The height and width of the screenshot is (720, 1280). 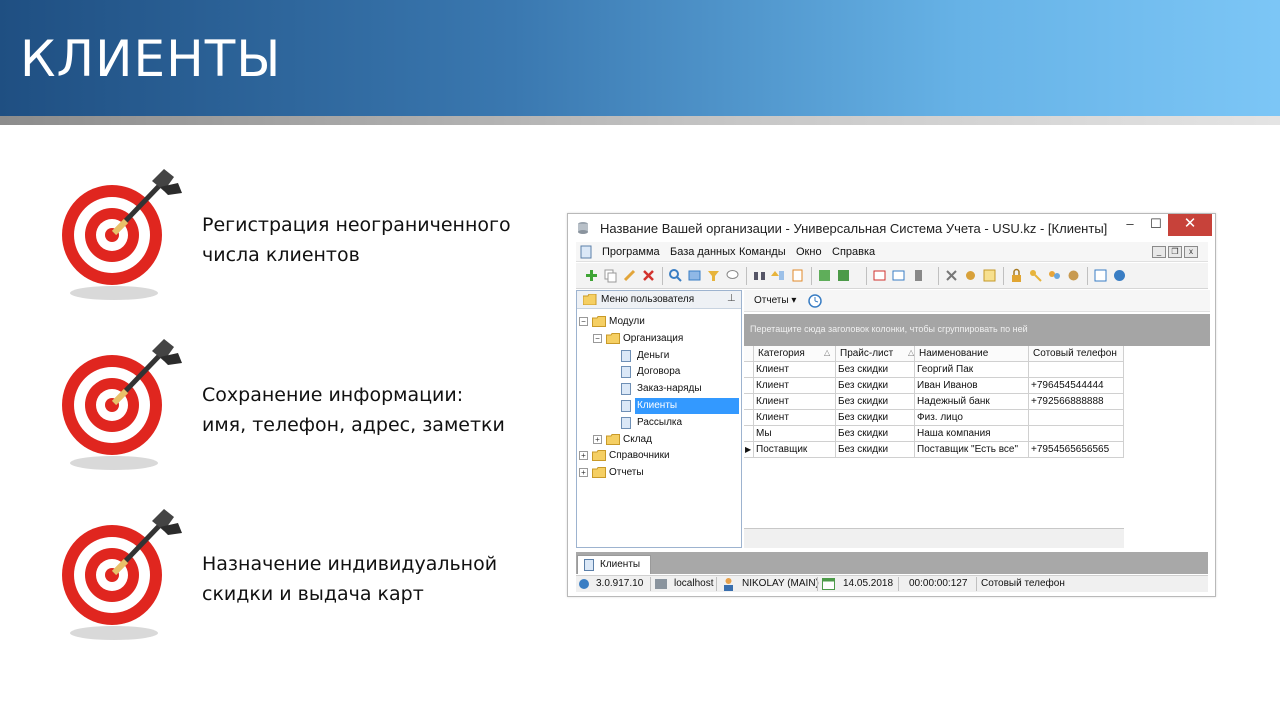 What do you see at coordinates (853, 252) in the screenshot?
I see `menu-help: Справка` at bounding box center [853, 252].